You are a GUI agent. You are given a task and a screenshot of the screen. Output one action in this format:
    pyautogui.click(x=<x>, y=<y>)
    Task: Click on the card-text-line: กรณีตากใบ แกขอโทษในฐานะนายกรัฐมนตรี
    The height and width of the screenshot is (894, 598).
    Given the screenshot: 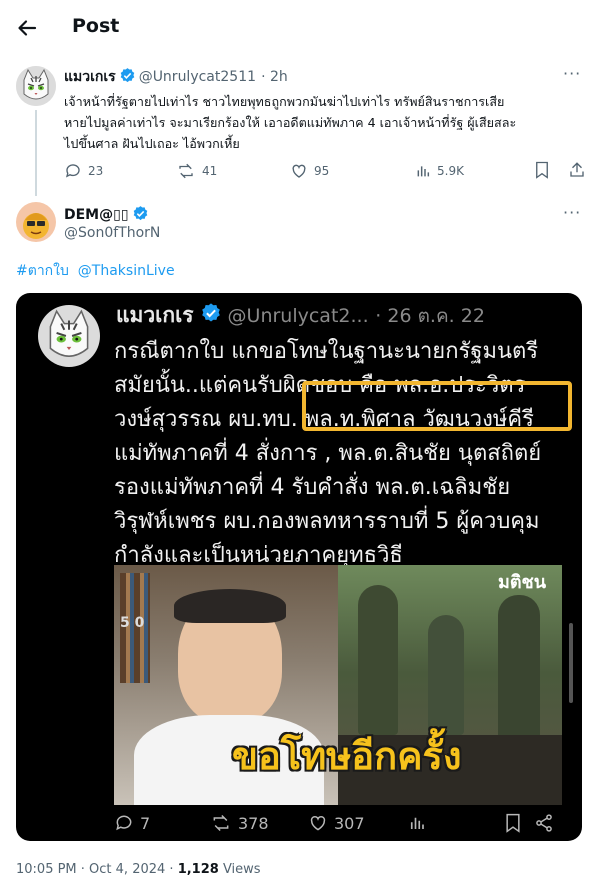 What is the action you would take?
    pyautogui.click(x=326, y=351)
    